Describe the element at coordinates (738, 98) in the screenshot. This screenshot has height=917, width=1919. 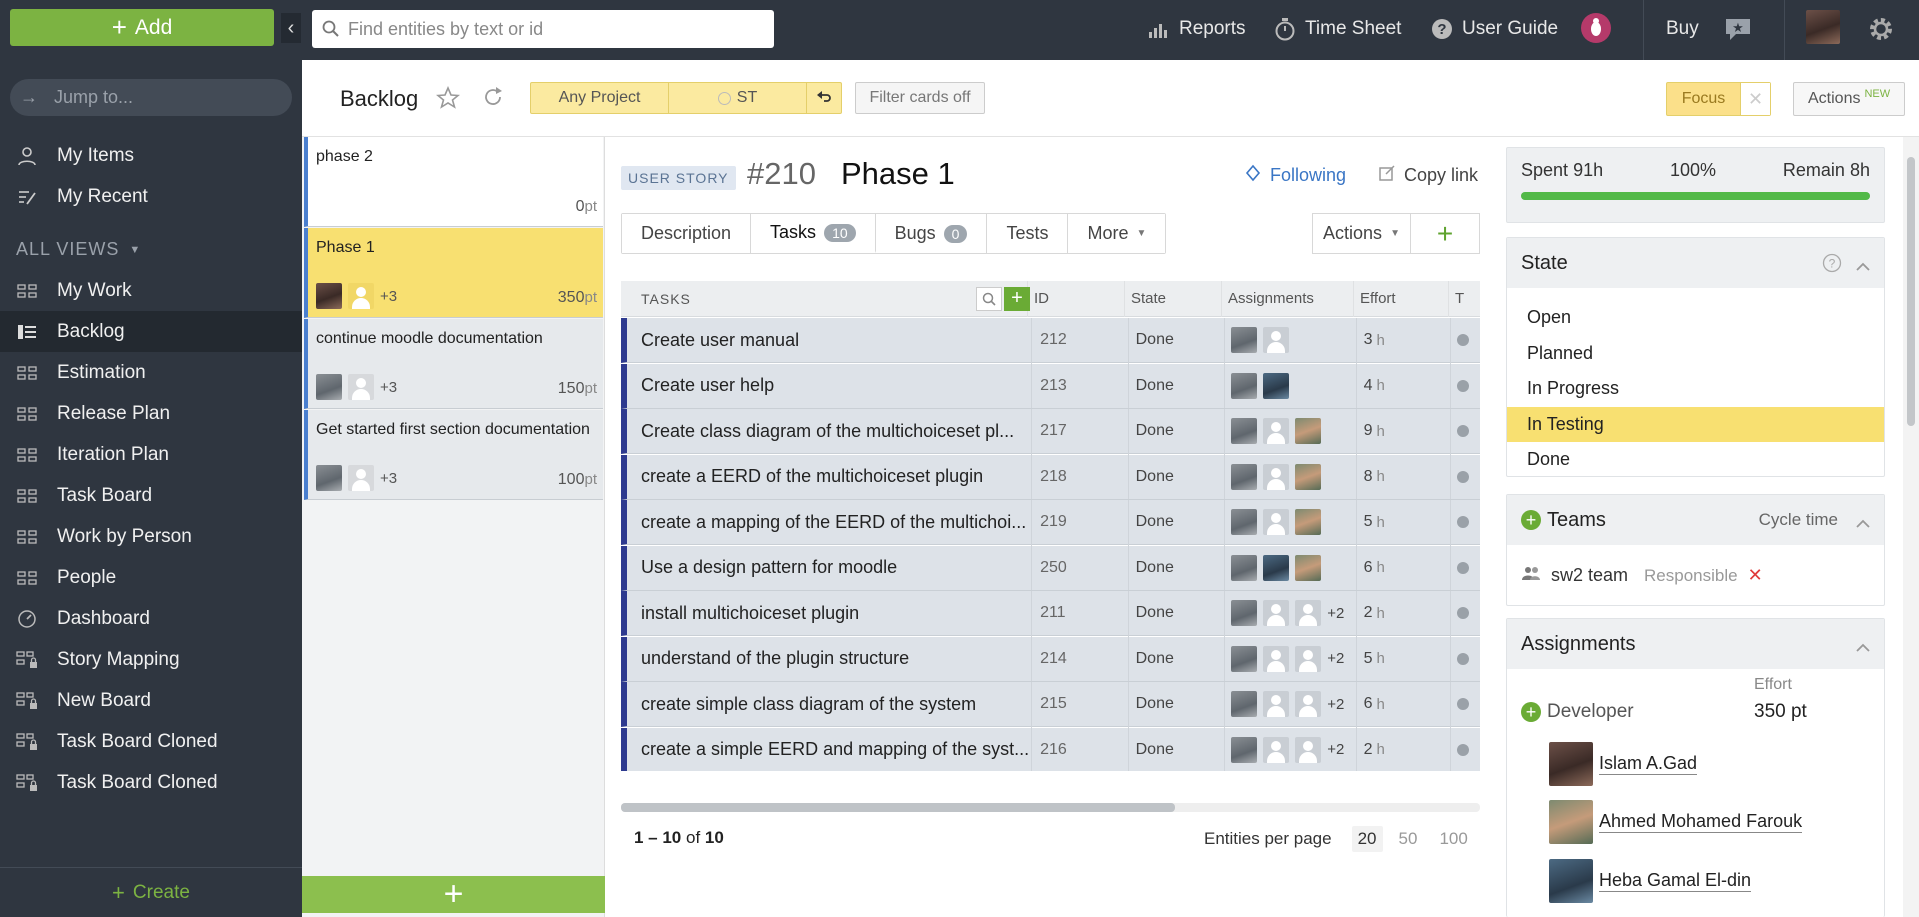
I see `team-filter: ST` at that location.